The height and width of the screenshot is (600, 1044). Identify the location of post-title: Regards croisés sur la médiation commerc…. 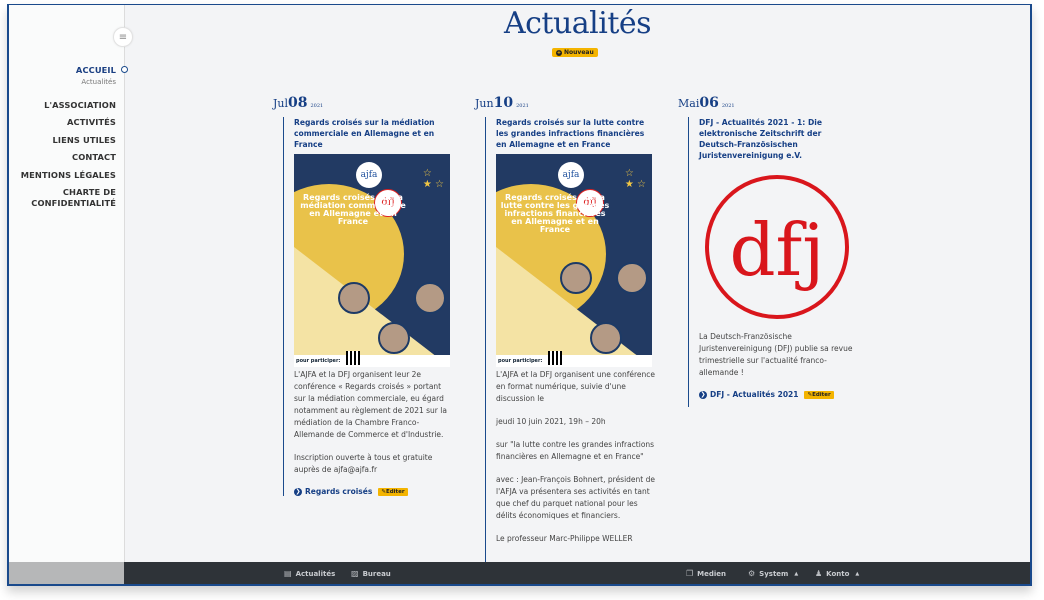
(373, 133).